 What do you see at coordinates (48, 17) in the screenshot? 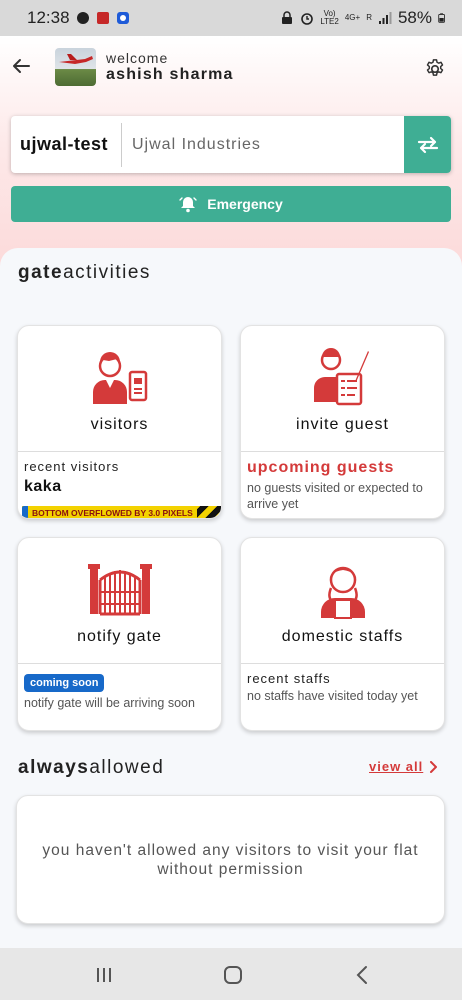
I see `status-time: 12:38` at bounding box center [48, 17].